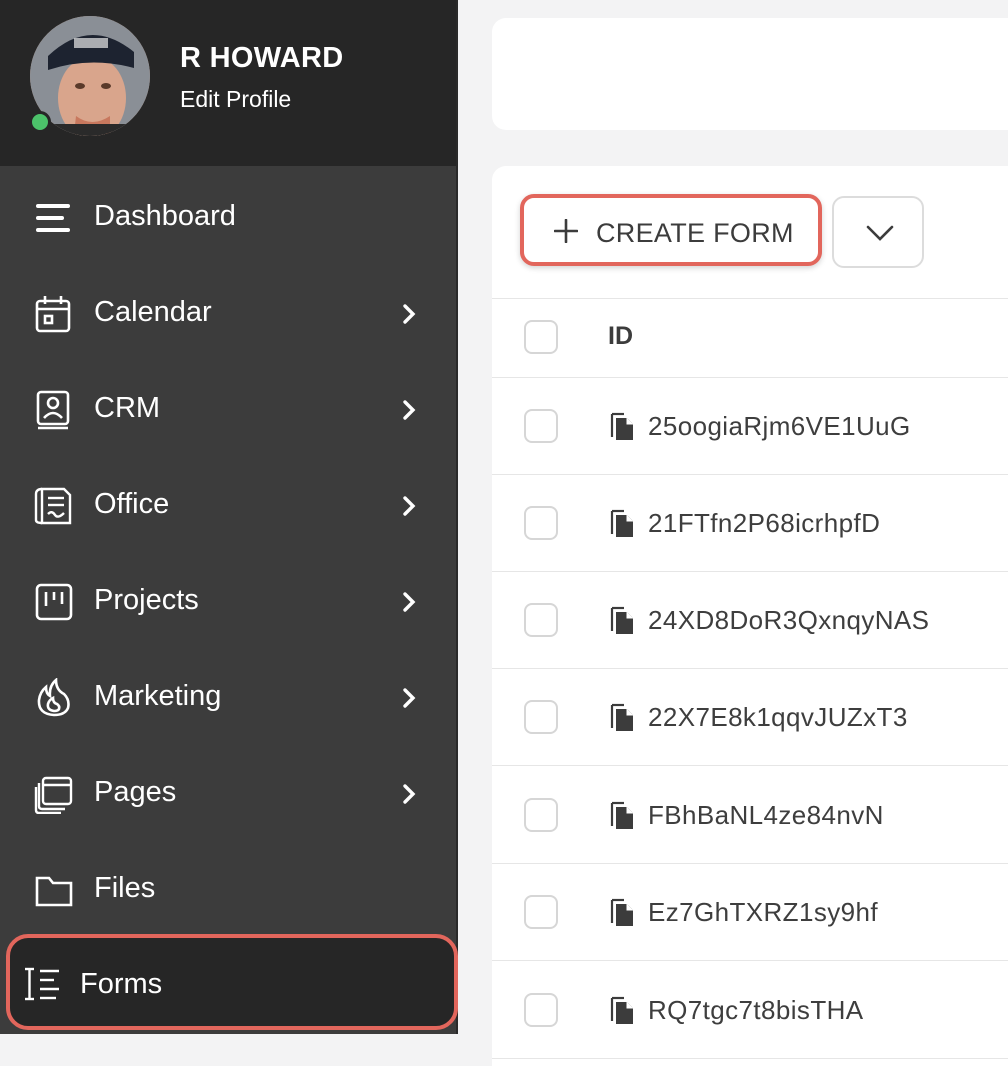  What do you see at coordinates (127, 408) in the screenshot?
I see `sidebar-item-label: CRM` at bounding box center [127, 408].